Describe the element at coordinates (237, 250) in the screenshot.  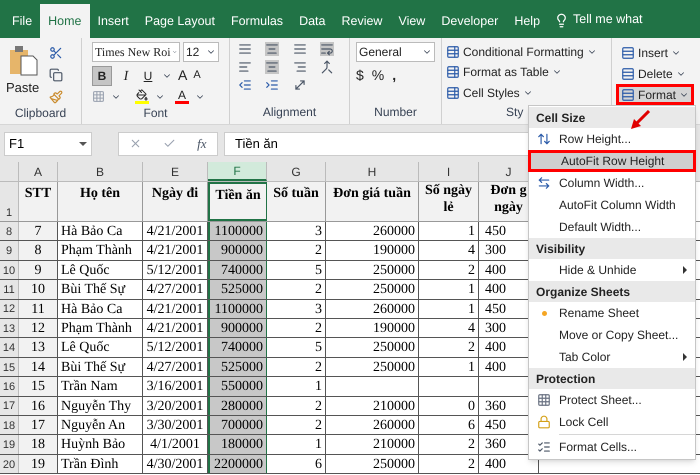
I see `table-cell: 900000` at that location.